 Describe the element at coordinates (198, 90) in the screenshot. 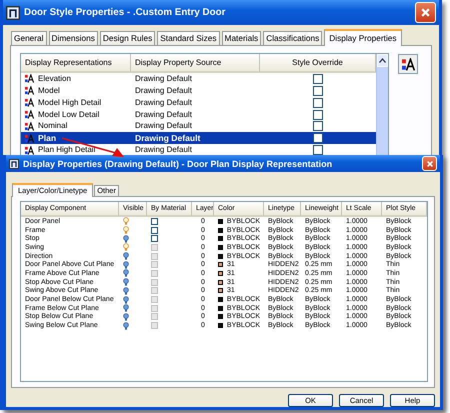

I see `representation-row: Model Drawing Default` at that location.